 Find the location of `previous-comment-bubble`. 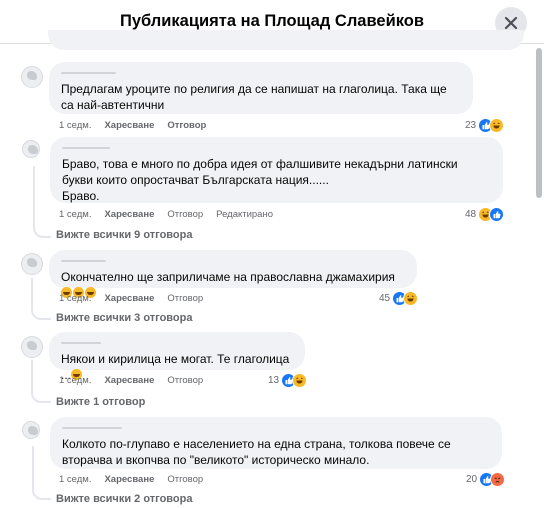

previous-comment-bubble is located at coordinates (286, 40).